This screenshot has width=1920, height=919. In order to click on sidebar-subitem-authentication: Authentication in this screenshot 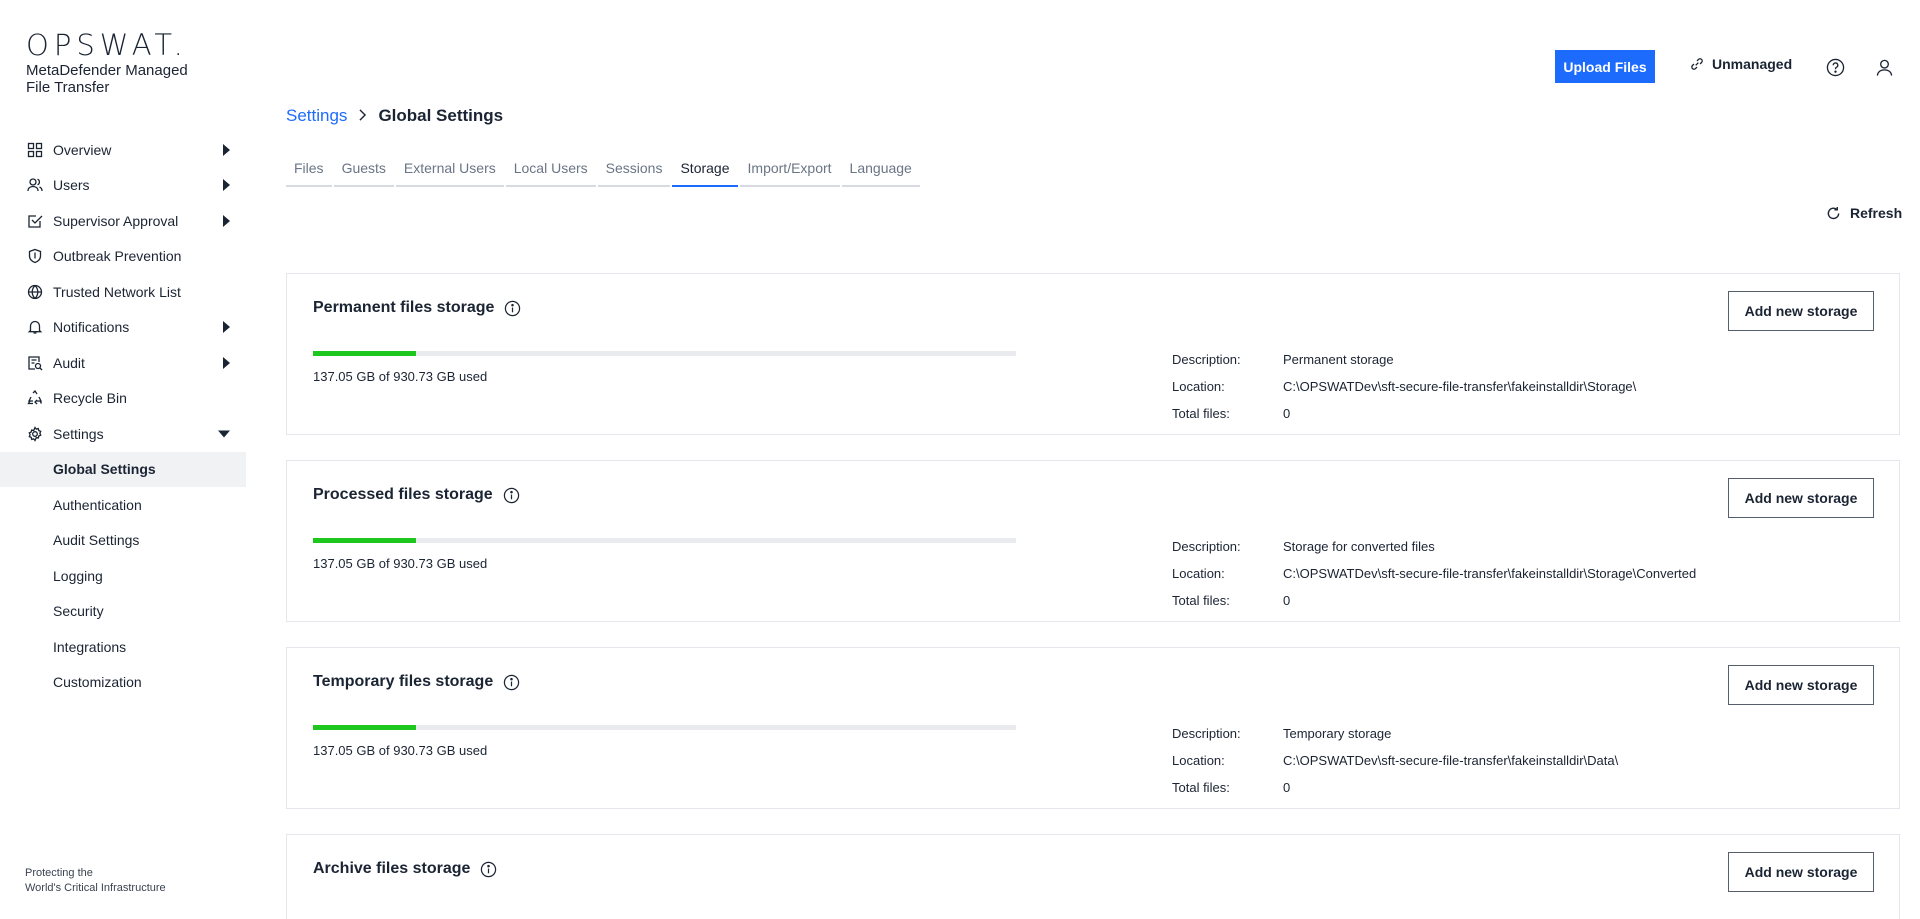, I will do `click(123, 505)`.